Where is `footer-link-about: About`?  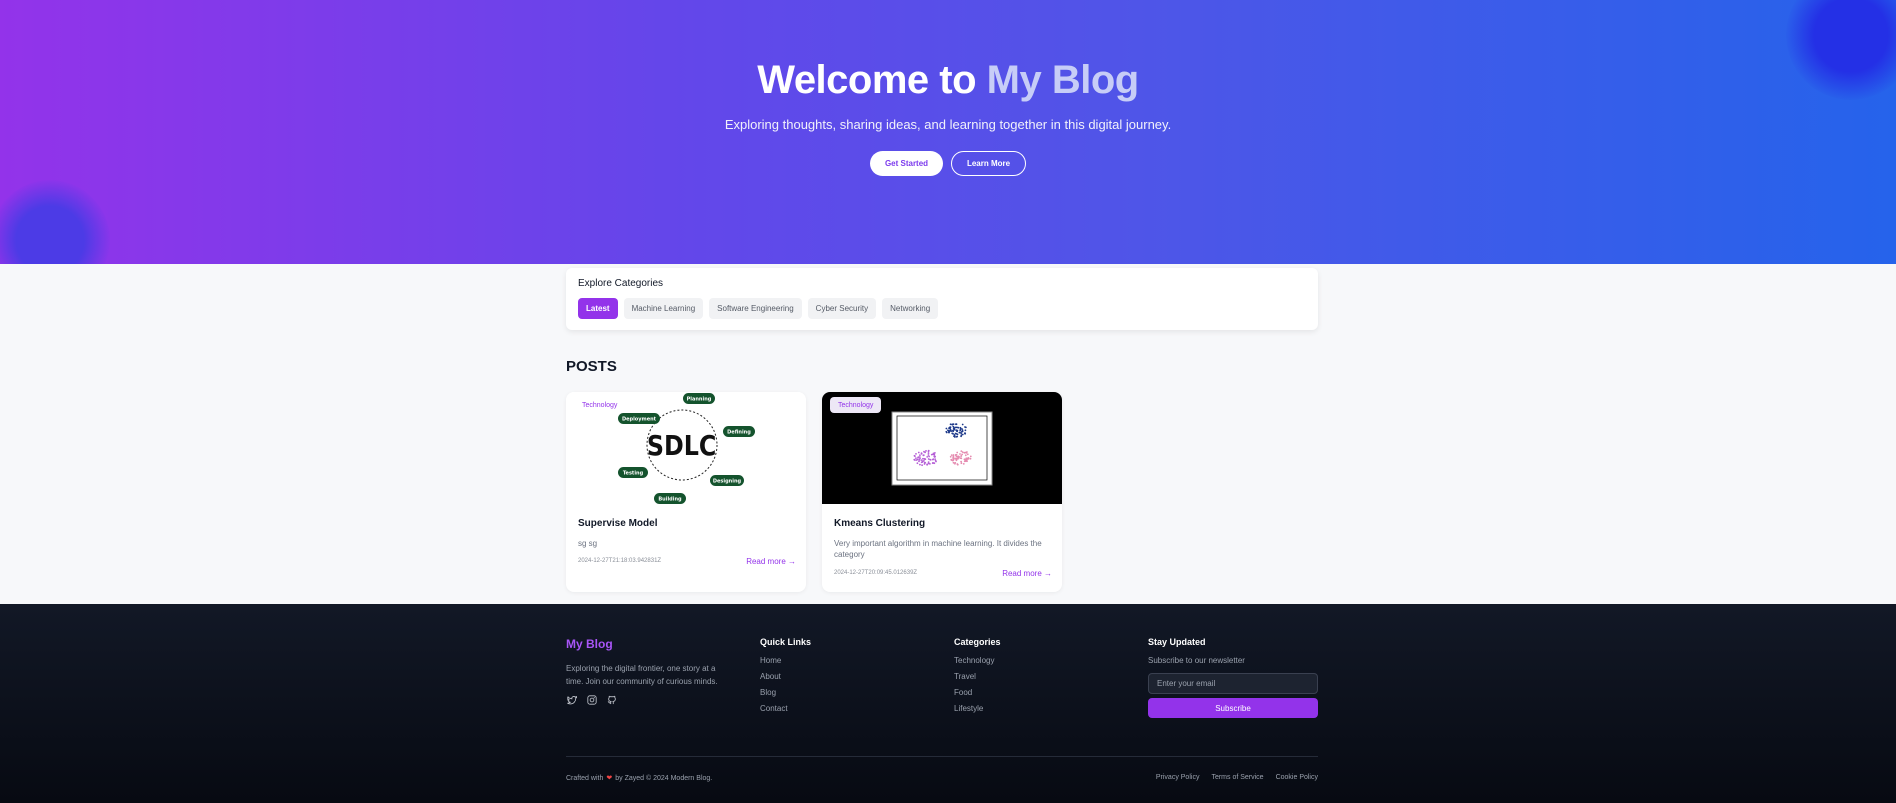
footer-link-about: About is located at coordinates (785, 680).